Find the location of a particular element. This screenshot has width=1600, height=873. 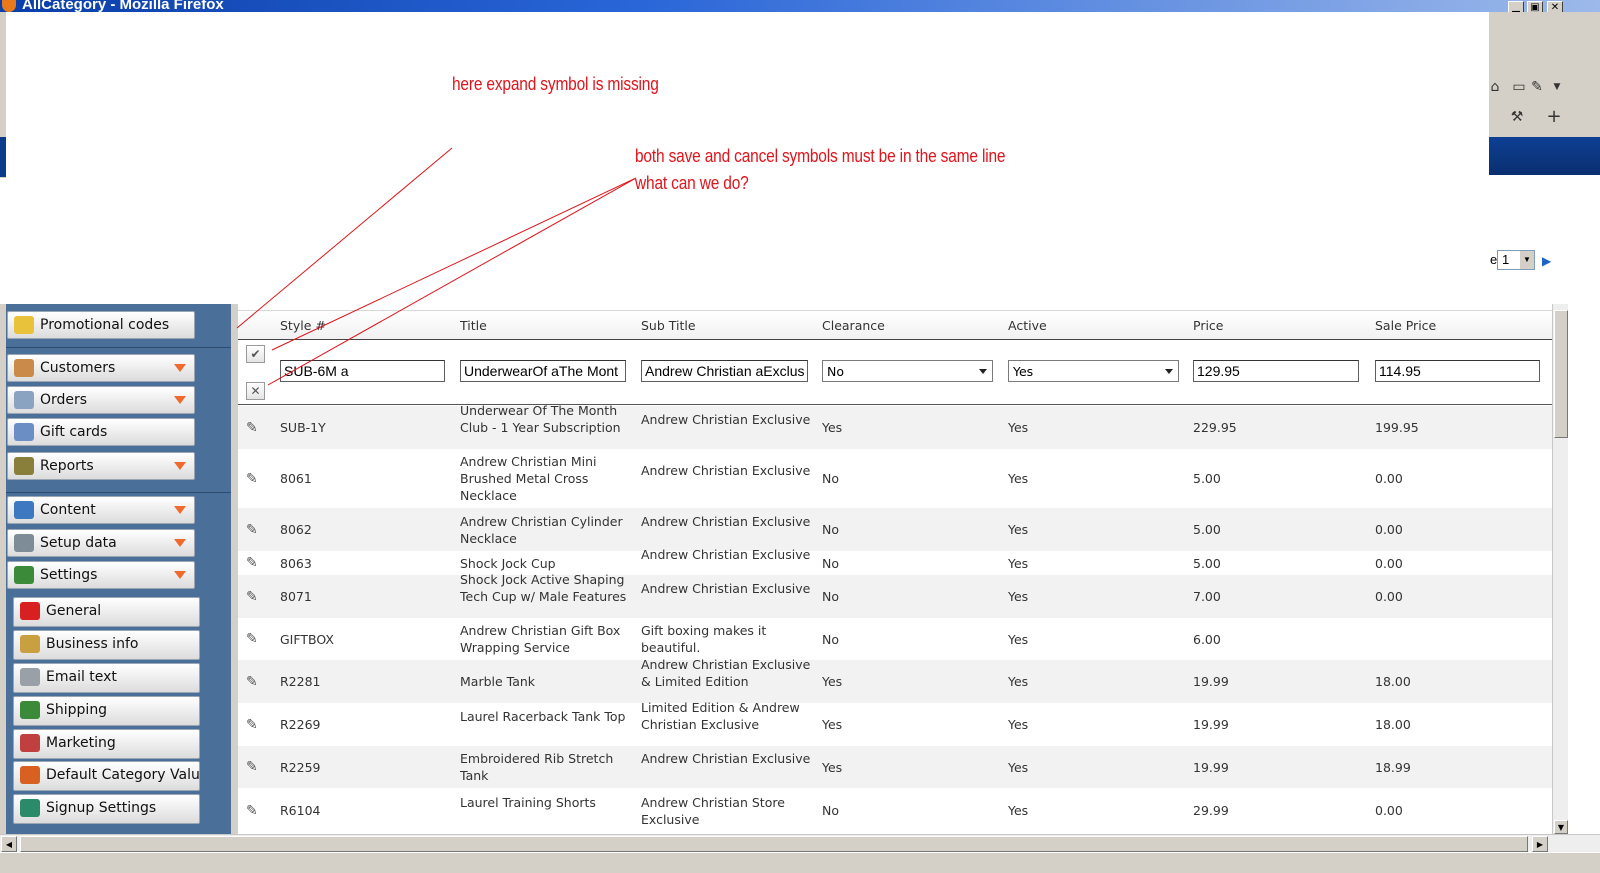

settings-item-marketing: Marketing is located at coordinates (106, 744).